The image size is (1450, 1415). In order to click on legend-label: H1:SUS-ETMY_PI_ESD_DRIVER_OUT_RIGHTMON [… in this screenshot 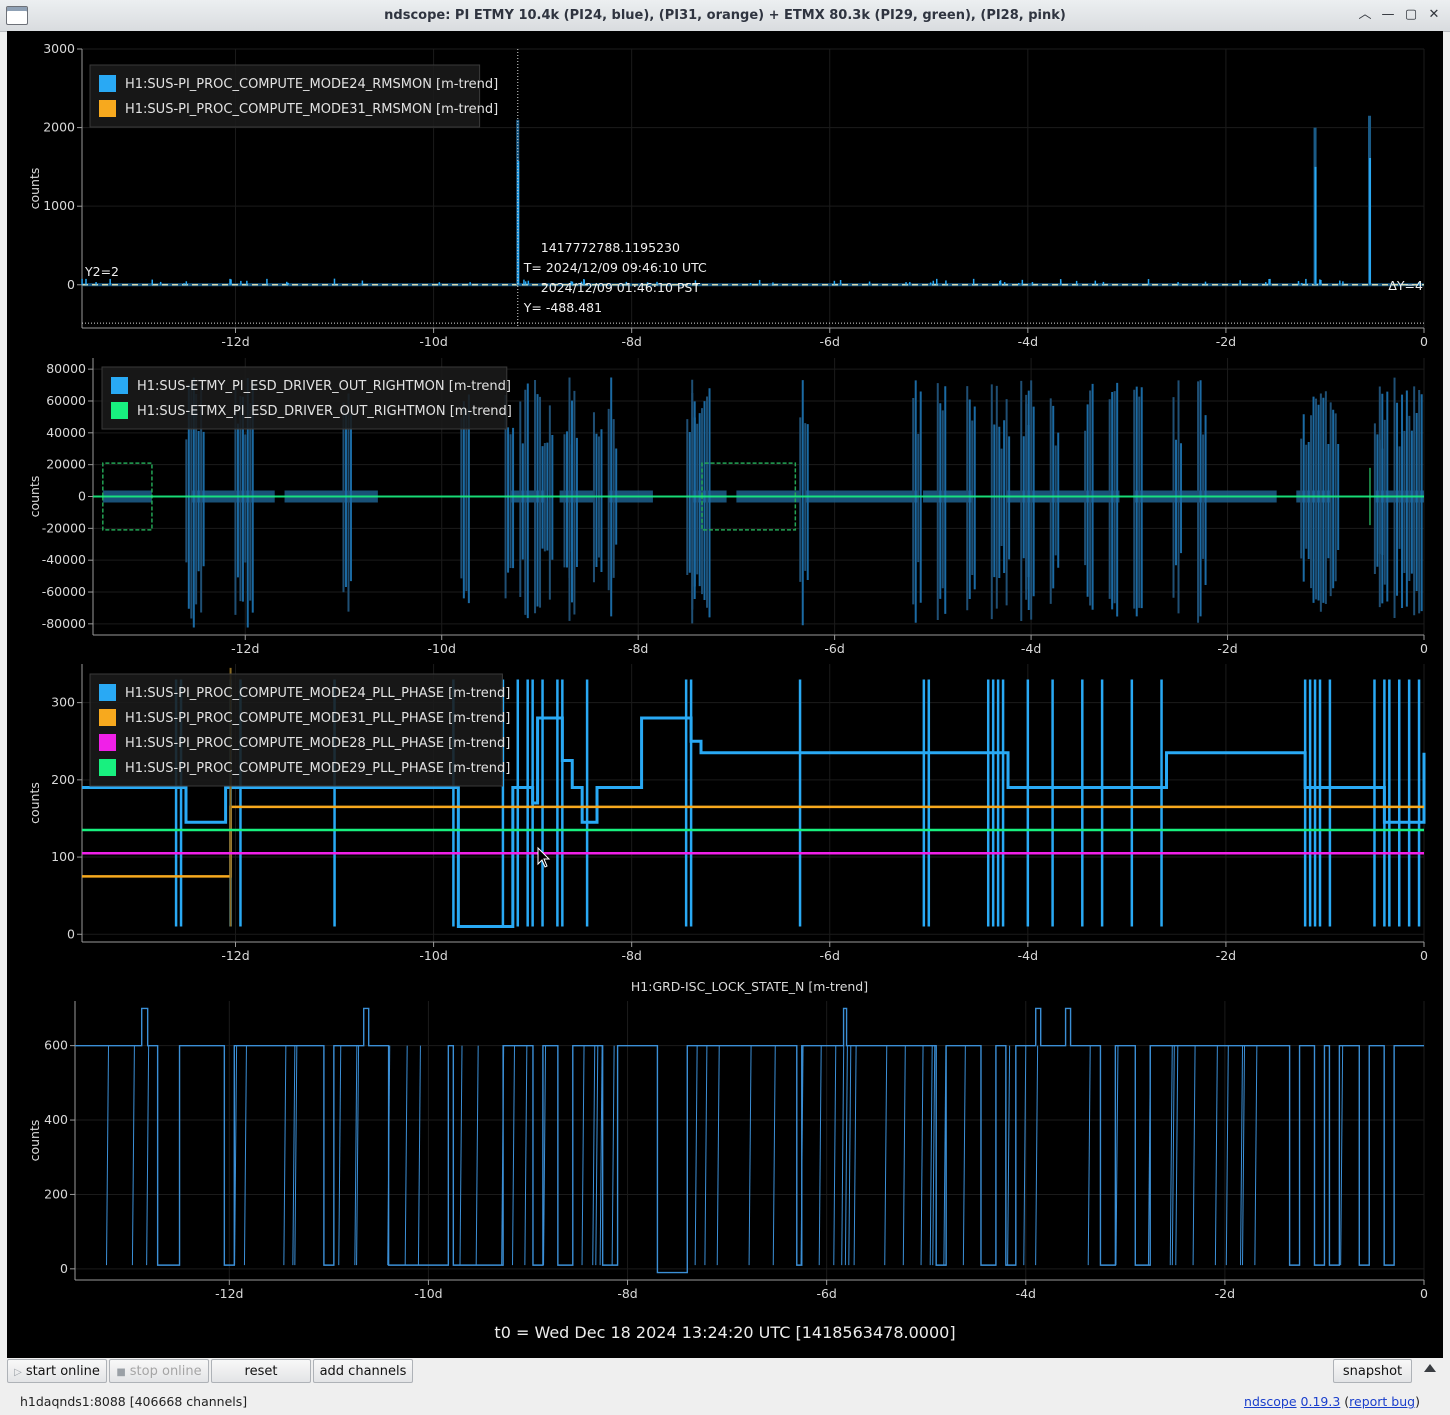, I will do `click(324, 386)`.